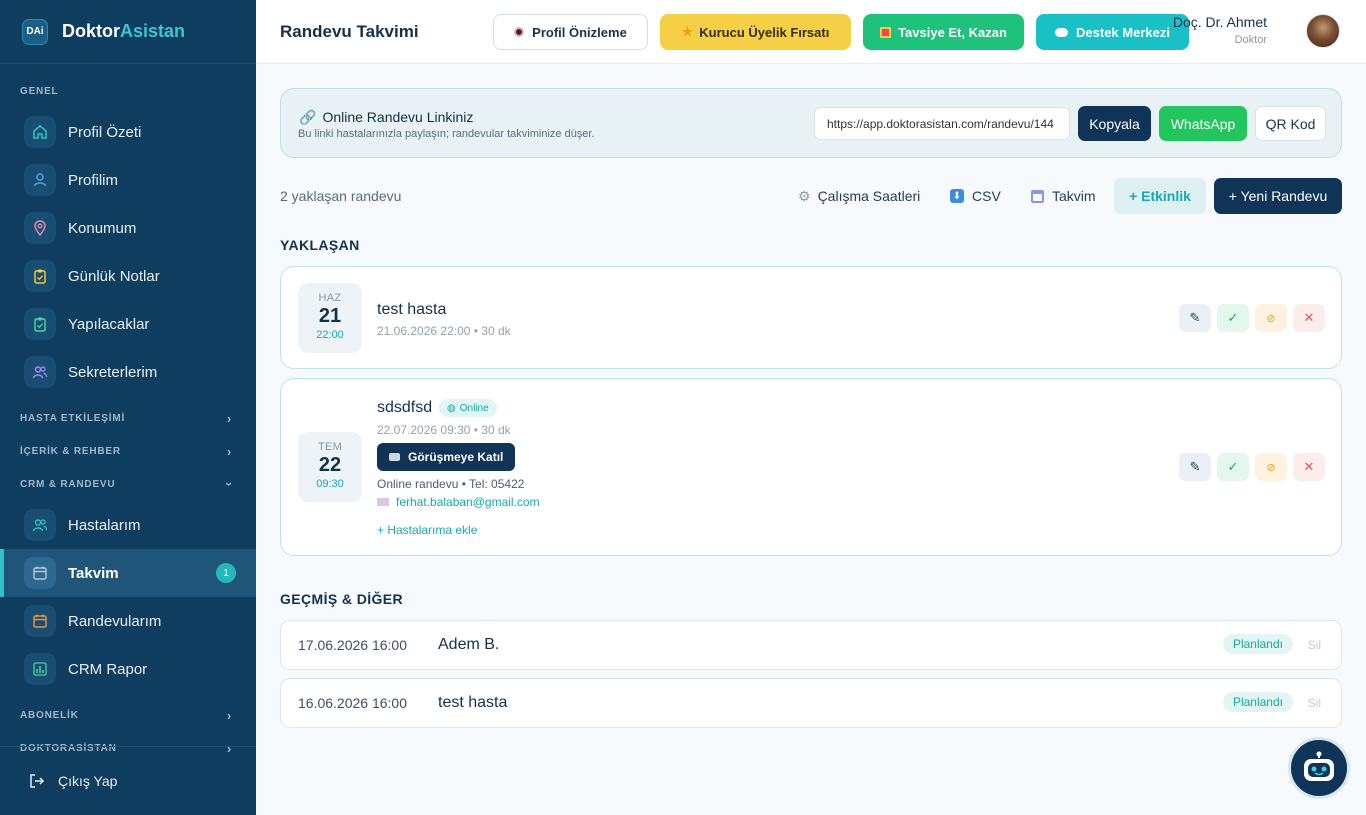  I want to click on appointment-note: Online randevu • Tel: 05422, so click(451, 484).